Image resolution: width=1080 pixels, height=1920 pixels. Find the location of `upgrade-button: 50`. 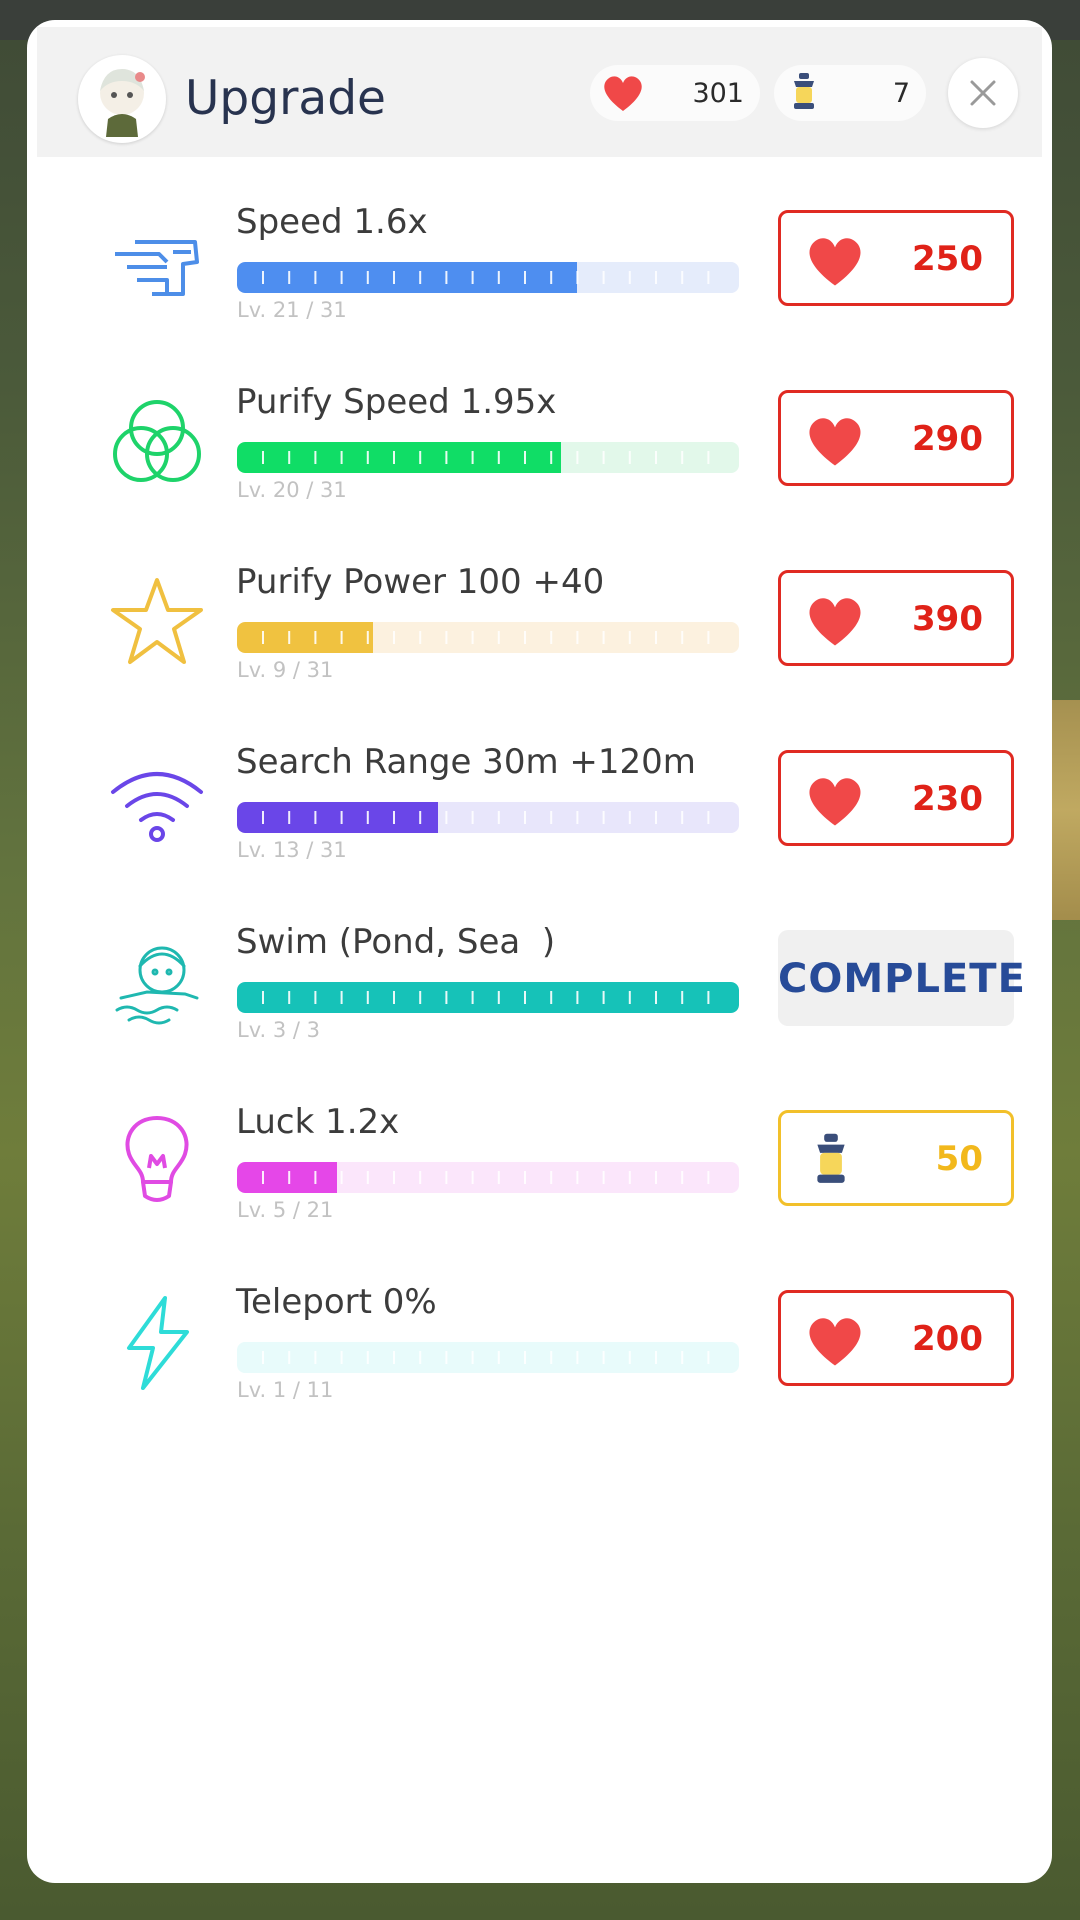

upgrade-button: 50 is located at coordinates (896, 1158).